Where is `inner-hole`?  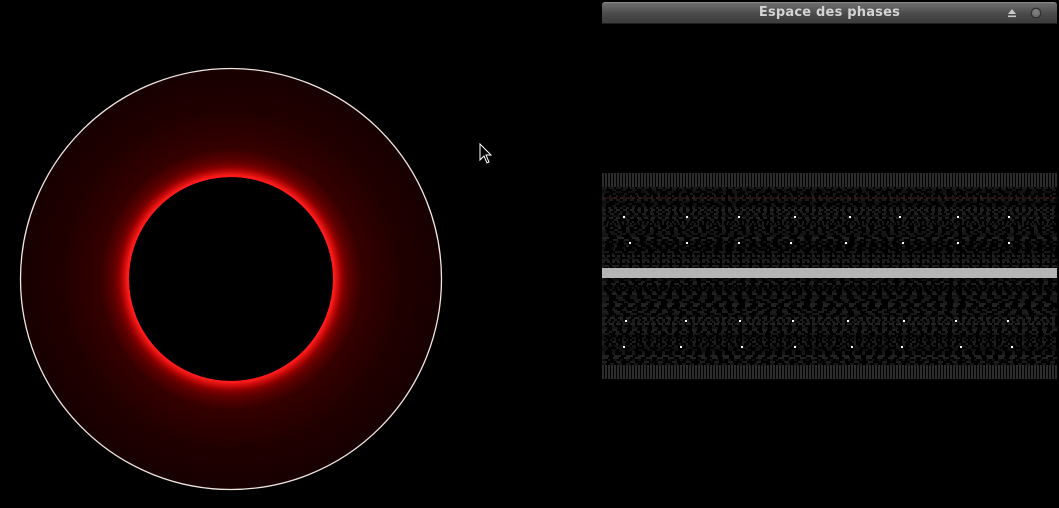 inner-hole is located at coordinates (231, 279).